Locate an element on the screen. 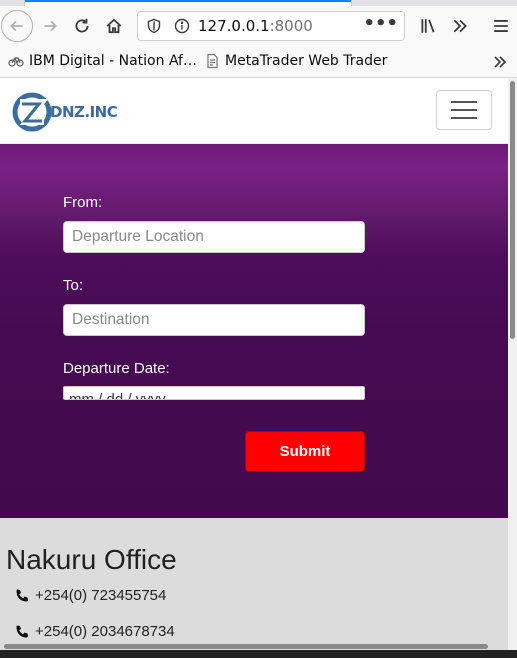 This screenshot has height=658, width=517. menu-button is located at coordinates (501, 26).